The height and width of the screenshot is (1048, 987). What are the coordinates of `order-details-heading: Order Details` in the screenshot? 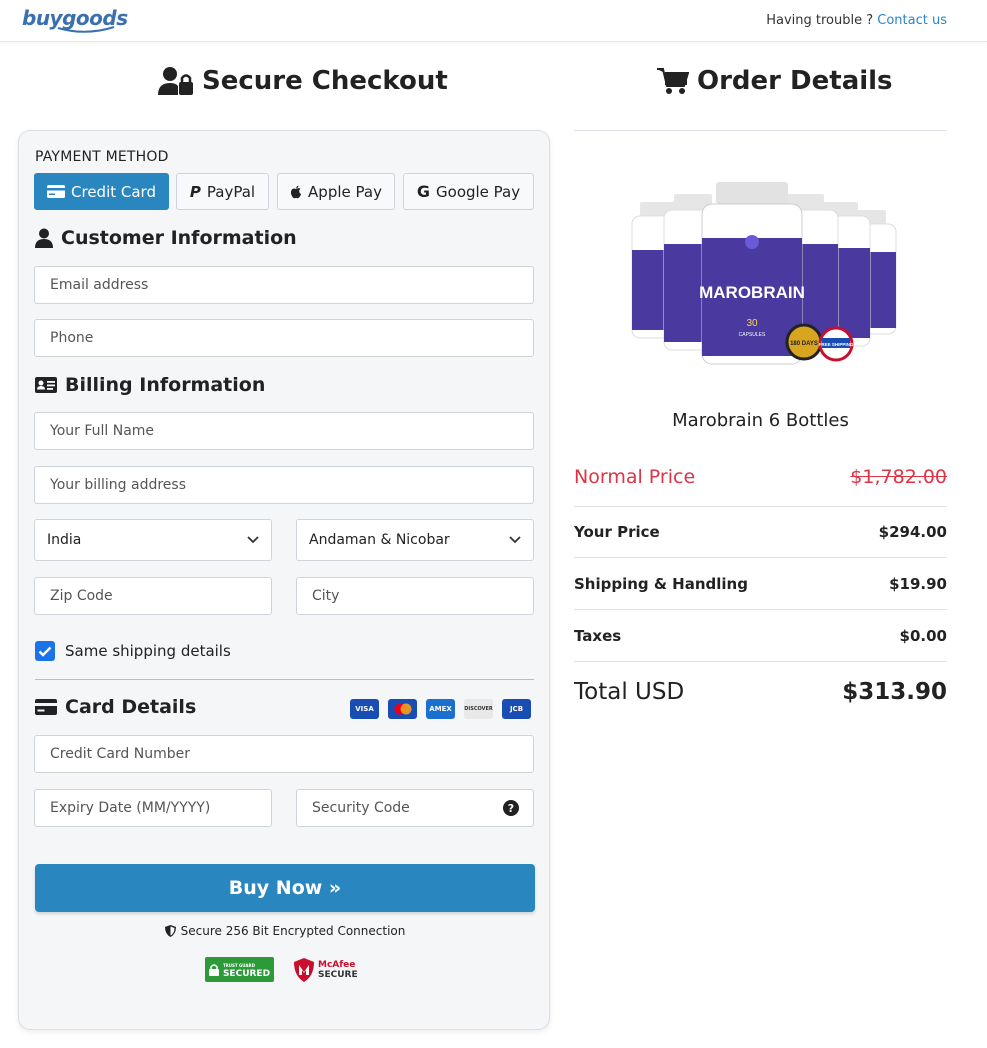 It's located at (775, 81).